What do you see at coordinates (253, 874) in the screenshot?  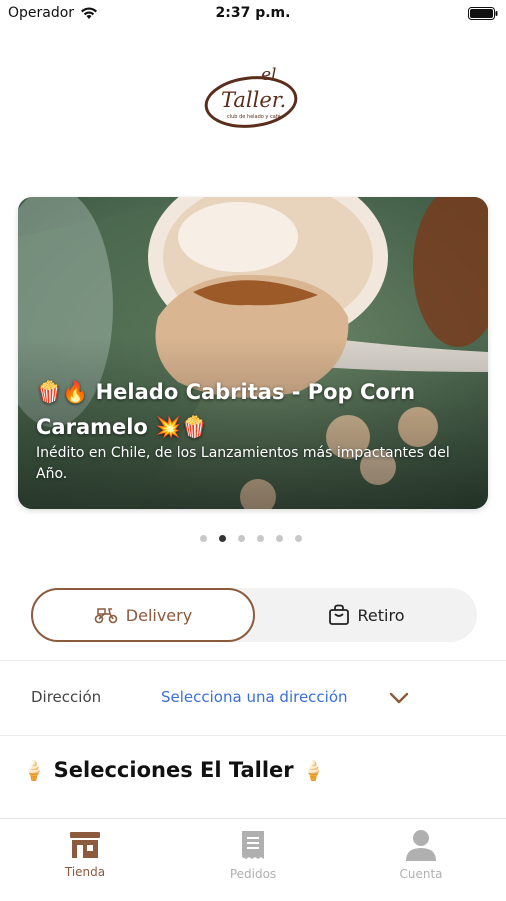 I see `tab-label: Pedidos` at bounding box center [253, 874].